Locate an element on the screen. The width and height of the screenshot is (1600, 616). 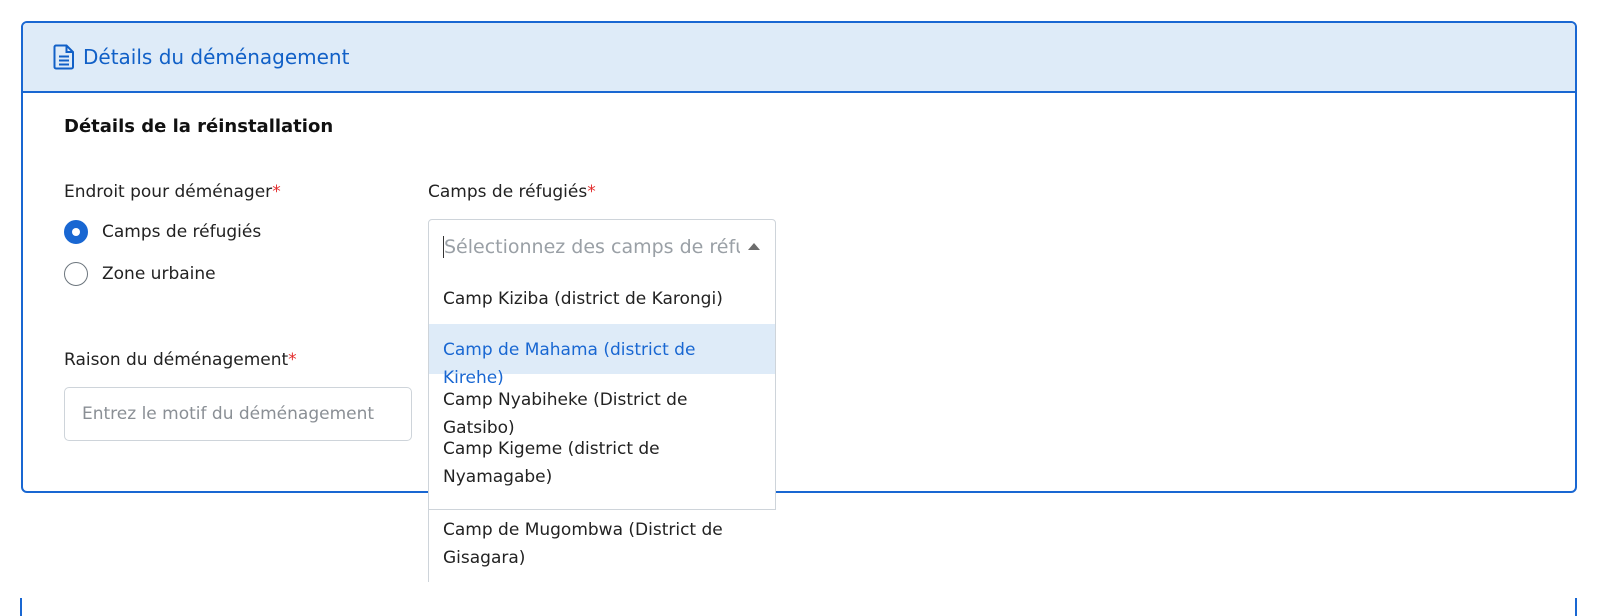
refugee-camps-label: Camps de réfugiés* is located at coordinates (512, 192).